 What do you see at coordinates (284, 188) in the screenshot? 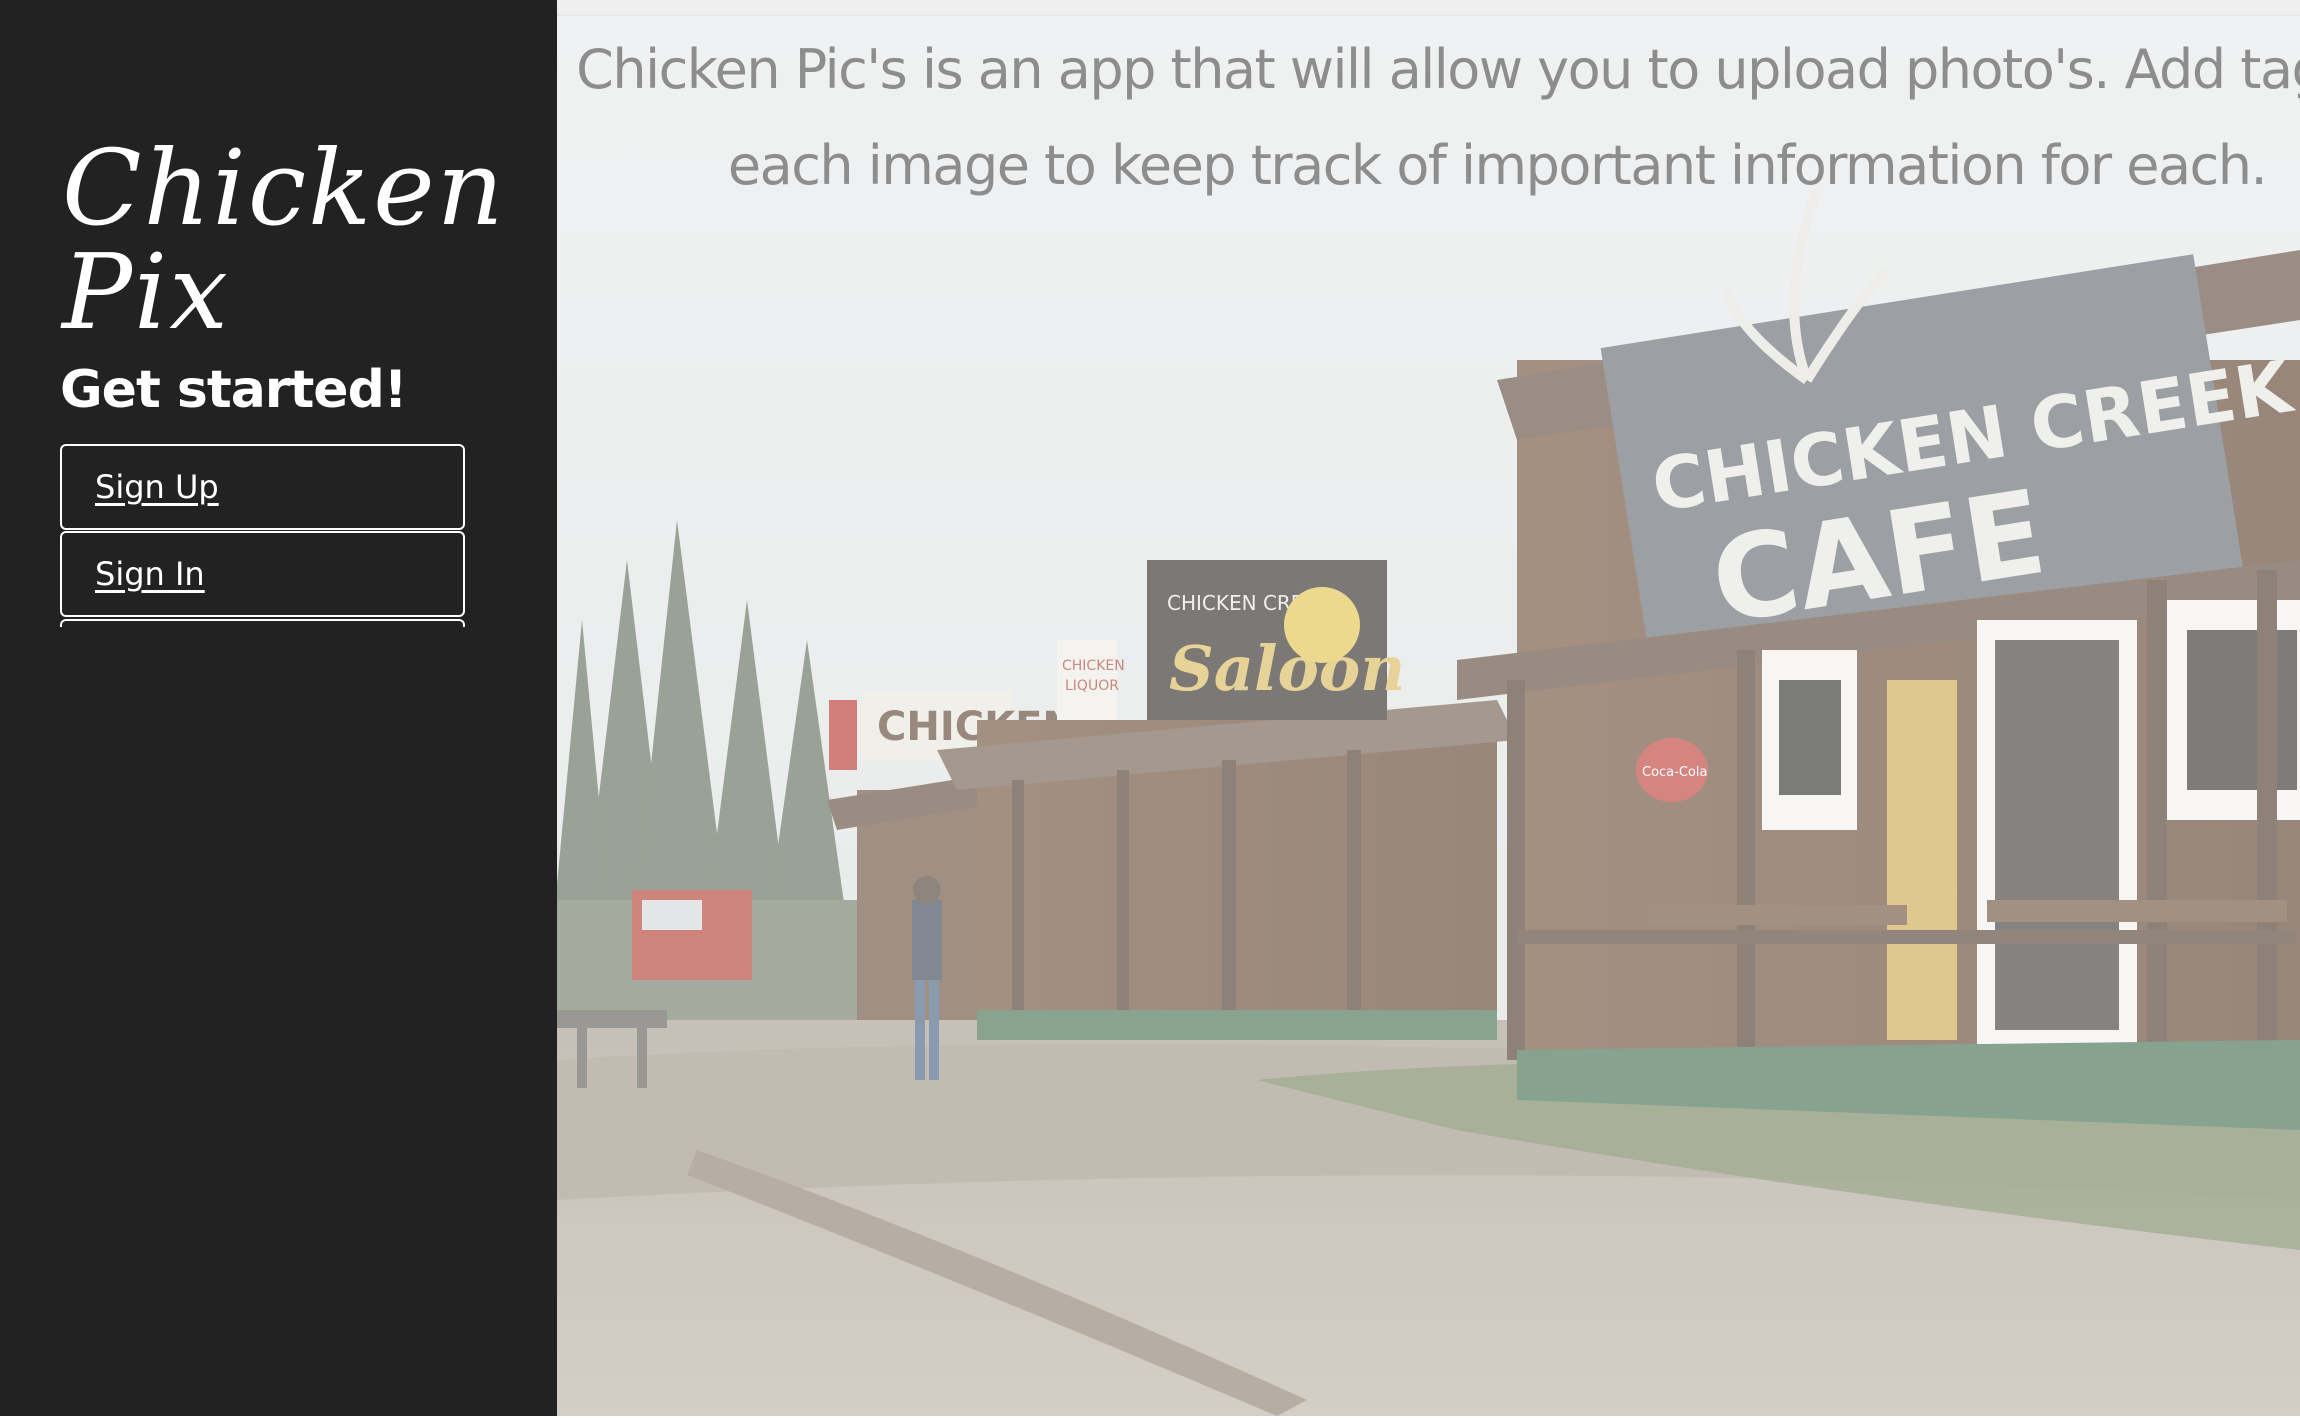
I see `logo-line-1: Chicken` at bounding box center [284, 188].